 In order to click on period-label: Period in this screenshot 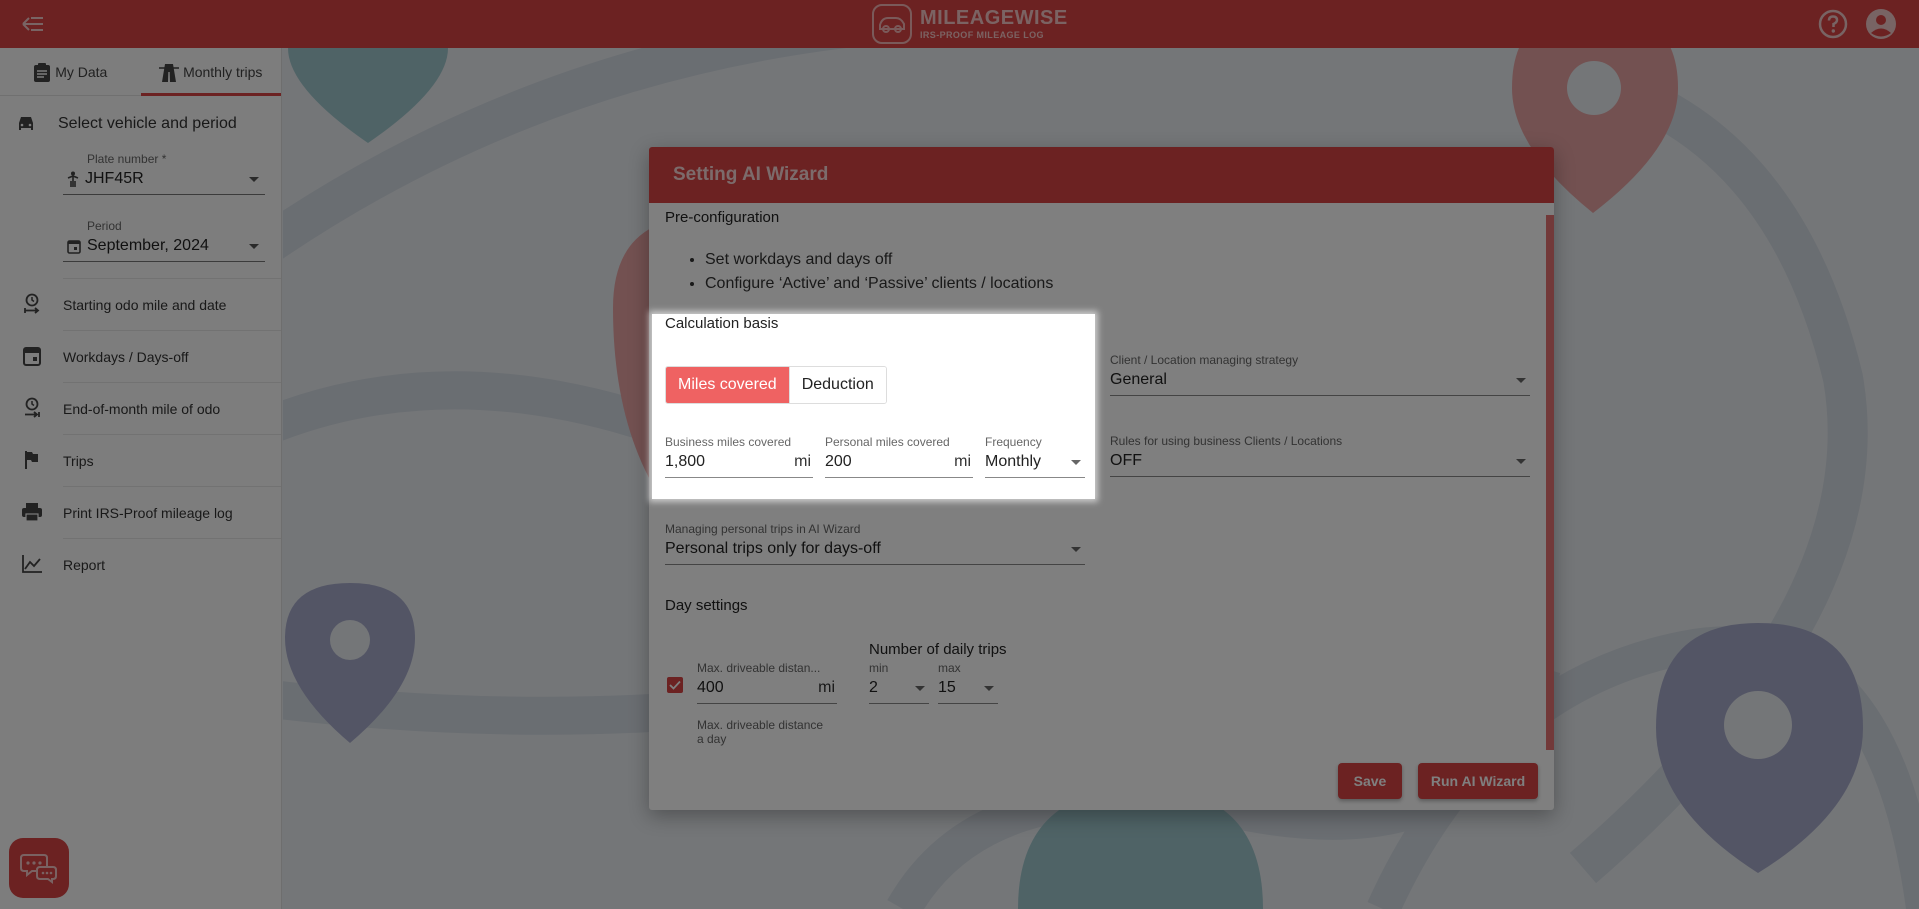, I will do `click(104, 226)`.